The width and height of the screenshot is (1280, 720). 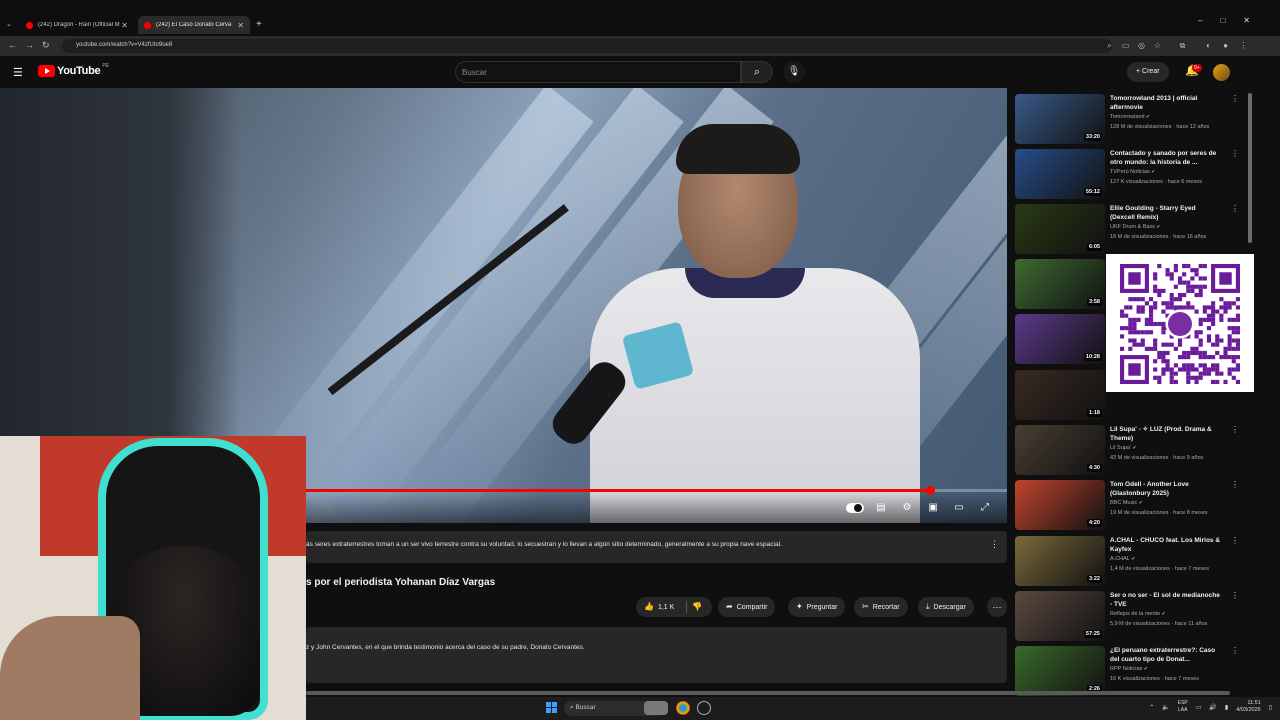 I want to click on cast-icon: ▭, so click(x=1125, y=45).